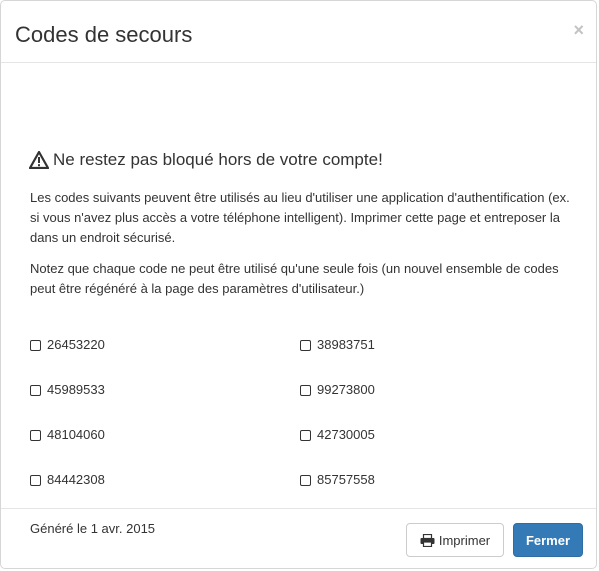 The image size is (599, 571). Describe the element at coordinates (548, 540) in the screenshot. I see `close-button: Fermer` at that location.